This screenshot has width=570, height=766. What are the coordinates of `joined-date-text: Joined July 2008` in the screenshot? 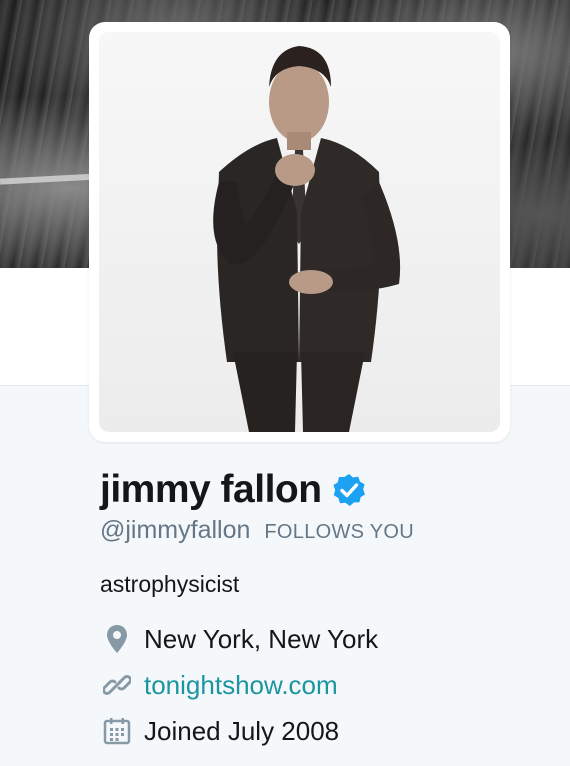 It's located at (242, 730).